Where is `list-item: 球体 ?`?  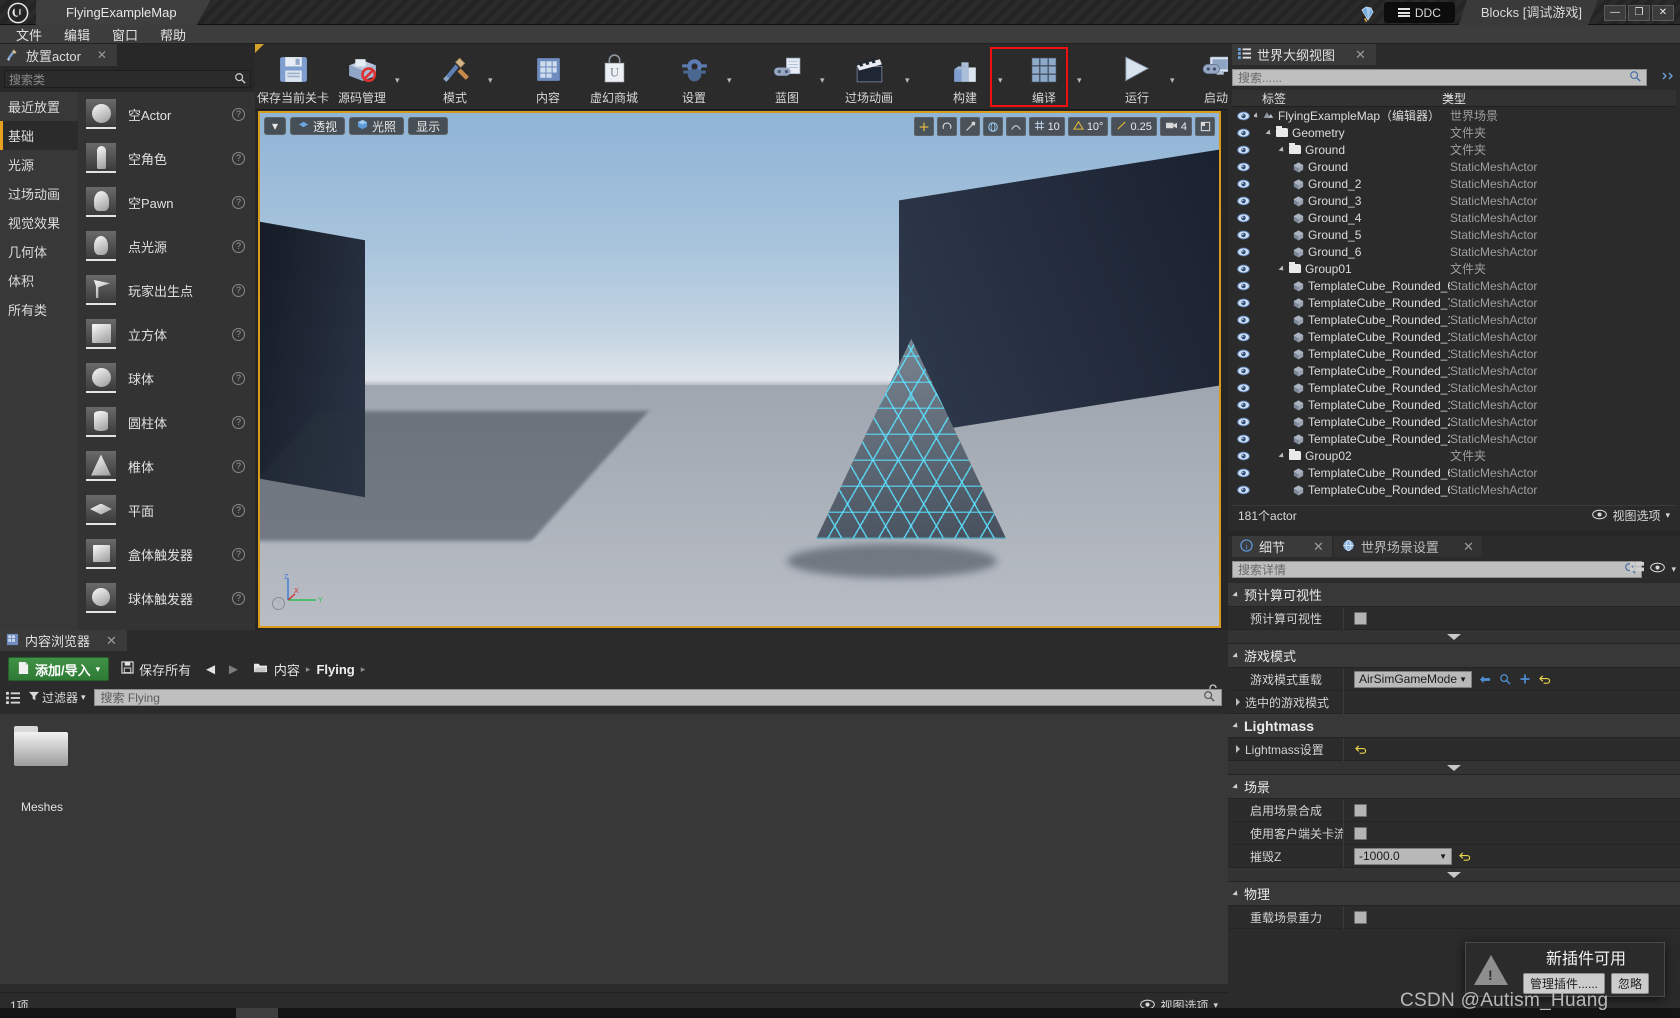
list-item: 球体 ? is located at coordinates (166, 378).